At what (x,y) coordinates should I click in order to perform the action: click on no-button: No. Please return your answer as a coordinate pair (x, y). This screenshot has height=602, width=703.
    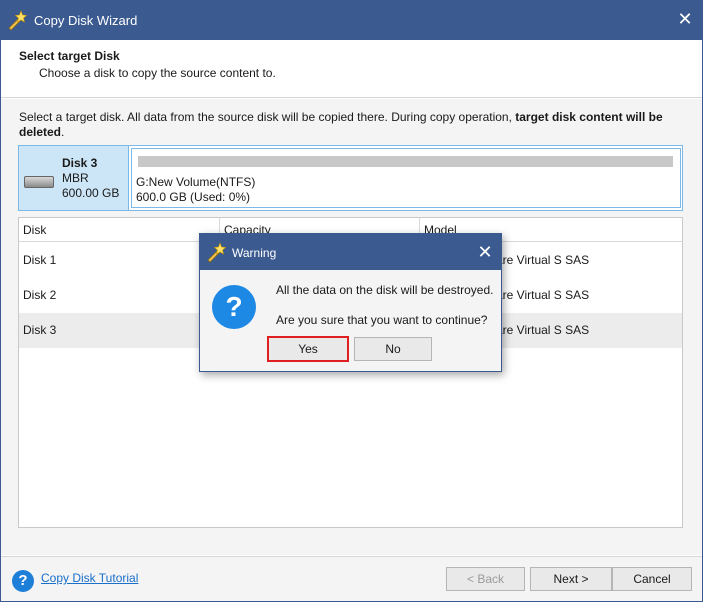
    Looking at the image, I should click on (393, 349).